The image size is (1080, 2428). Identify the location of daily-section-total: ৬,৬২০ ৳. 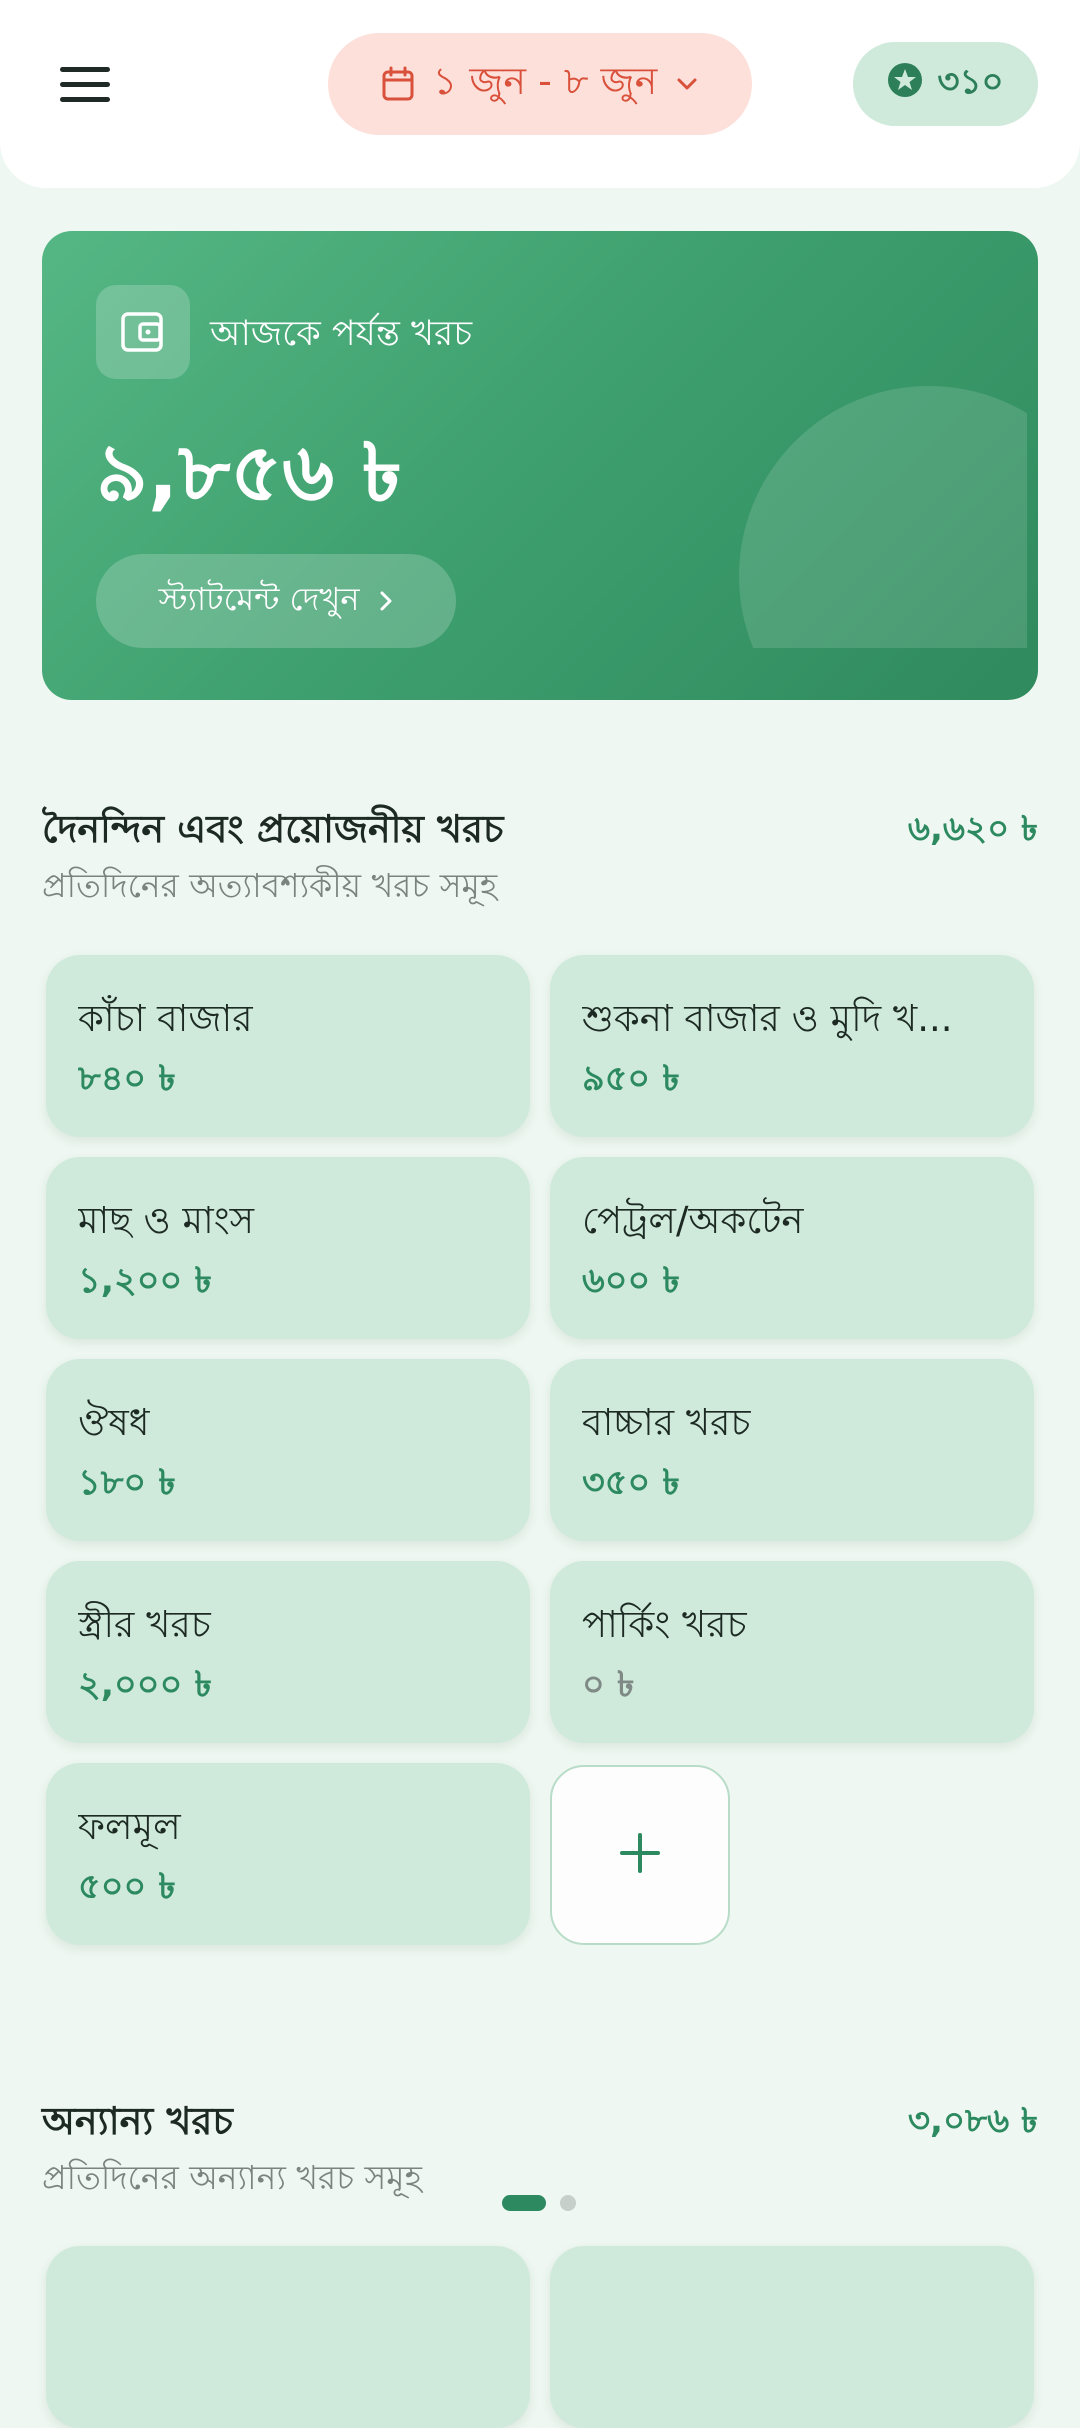
(972, 829).